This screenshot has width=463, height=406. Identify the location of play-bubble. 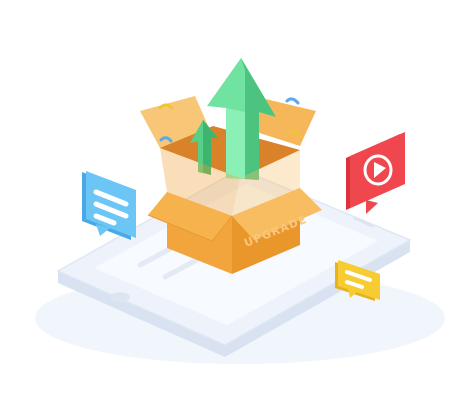
(375, 173).